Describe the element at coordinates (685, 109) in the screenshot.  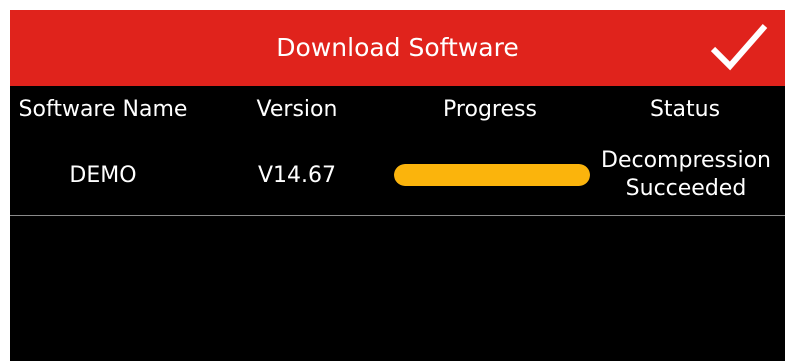
I see `column-header-status: Status` at that location.